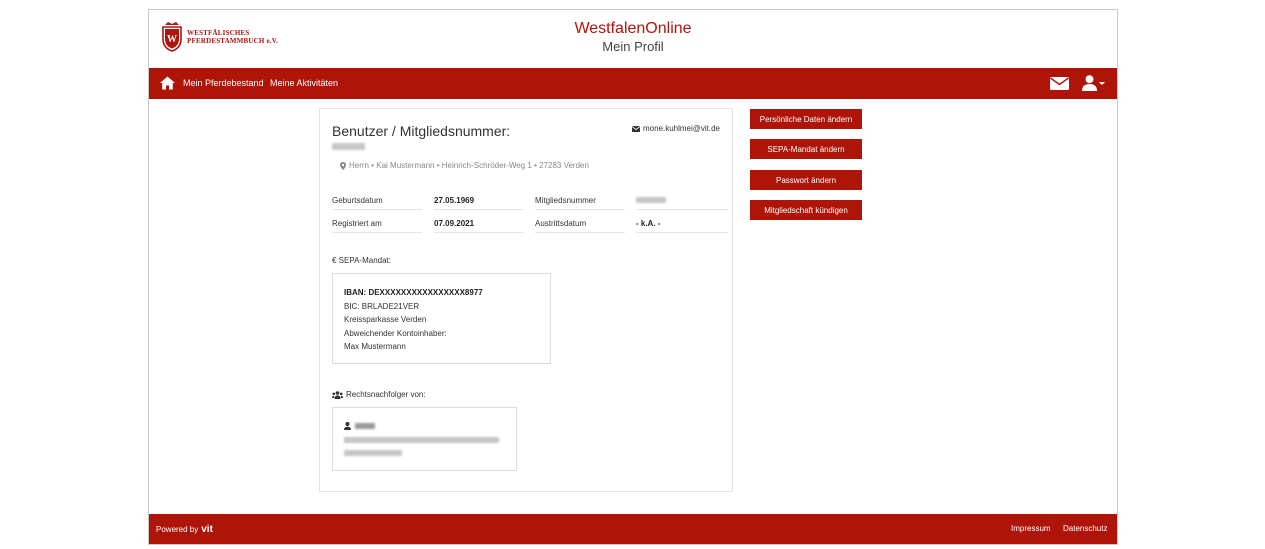  I want to click on change-password-button: Passwort ändern, so click(806, 180).